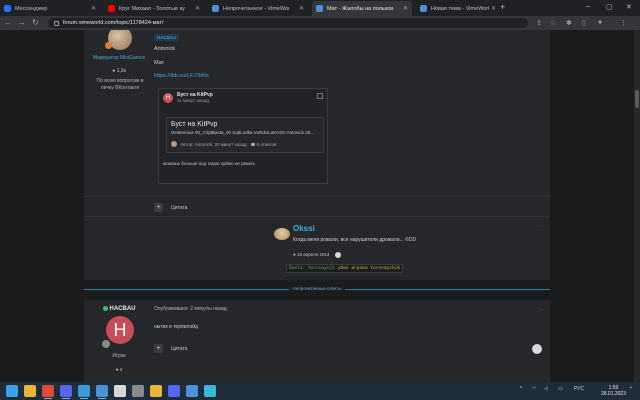 This screenshot has height=400, width=640. I want to click on scrollbar, so click(637, 206).